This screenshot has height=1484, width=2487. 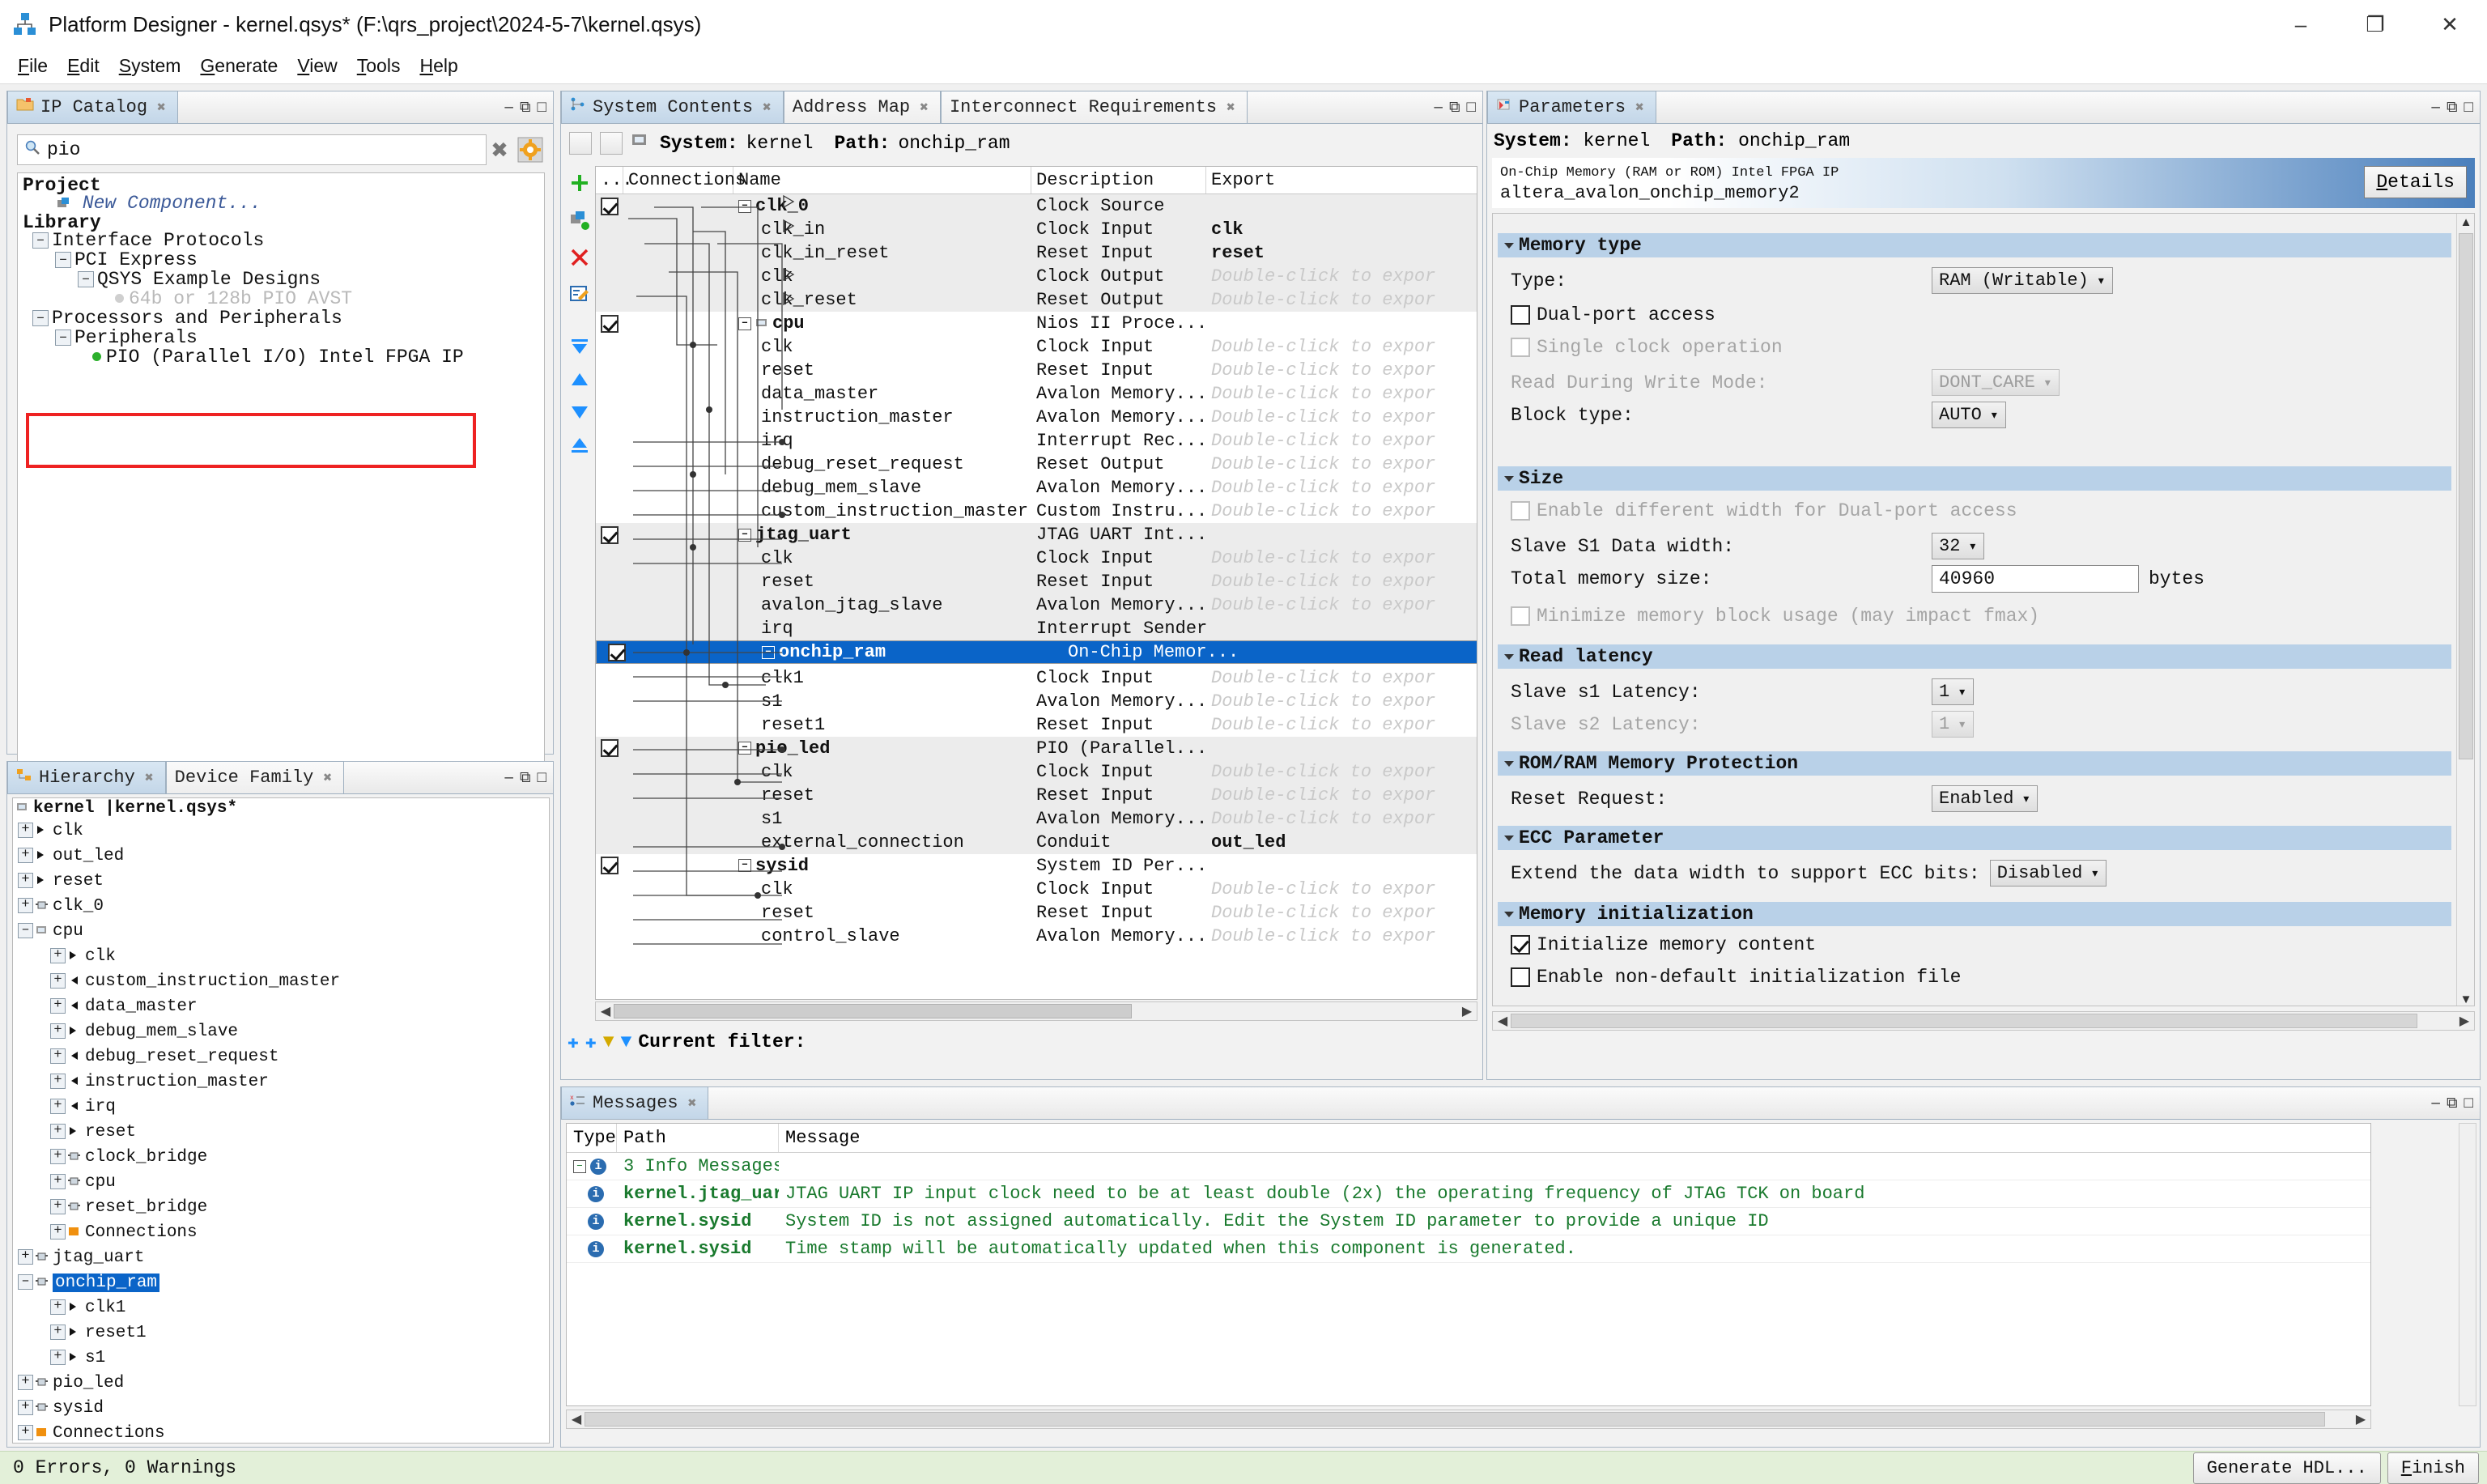 I want to click on hierarchy-node: + debug_reset_request, so click(x=164, y=1057).